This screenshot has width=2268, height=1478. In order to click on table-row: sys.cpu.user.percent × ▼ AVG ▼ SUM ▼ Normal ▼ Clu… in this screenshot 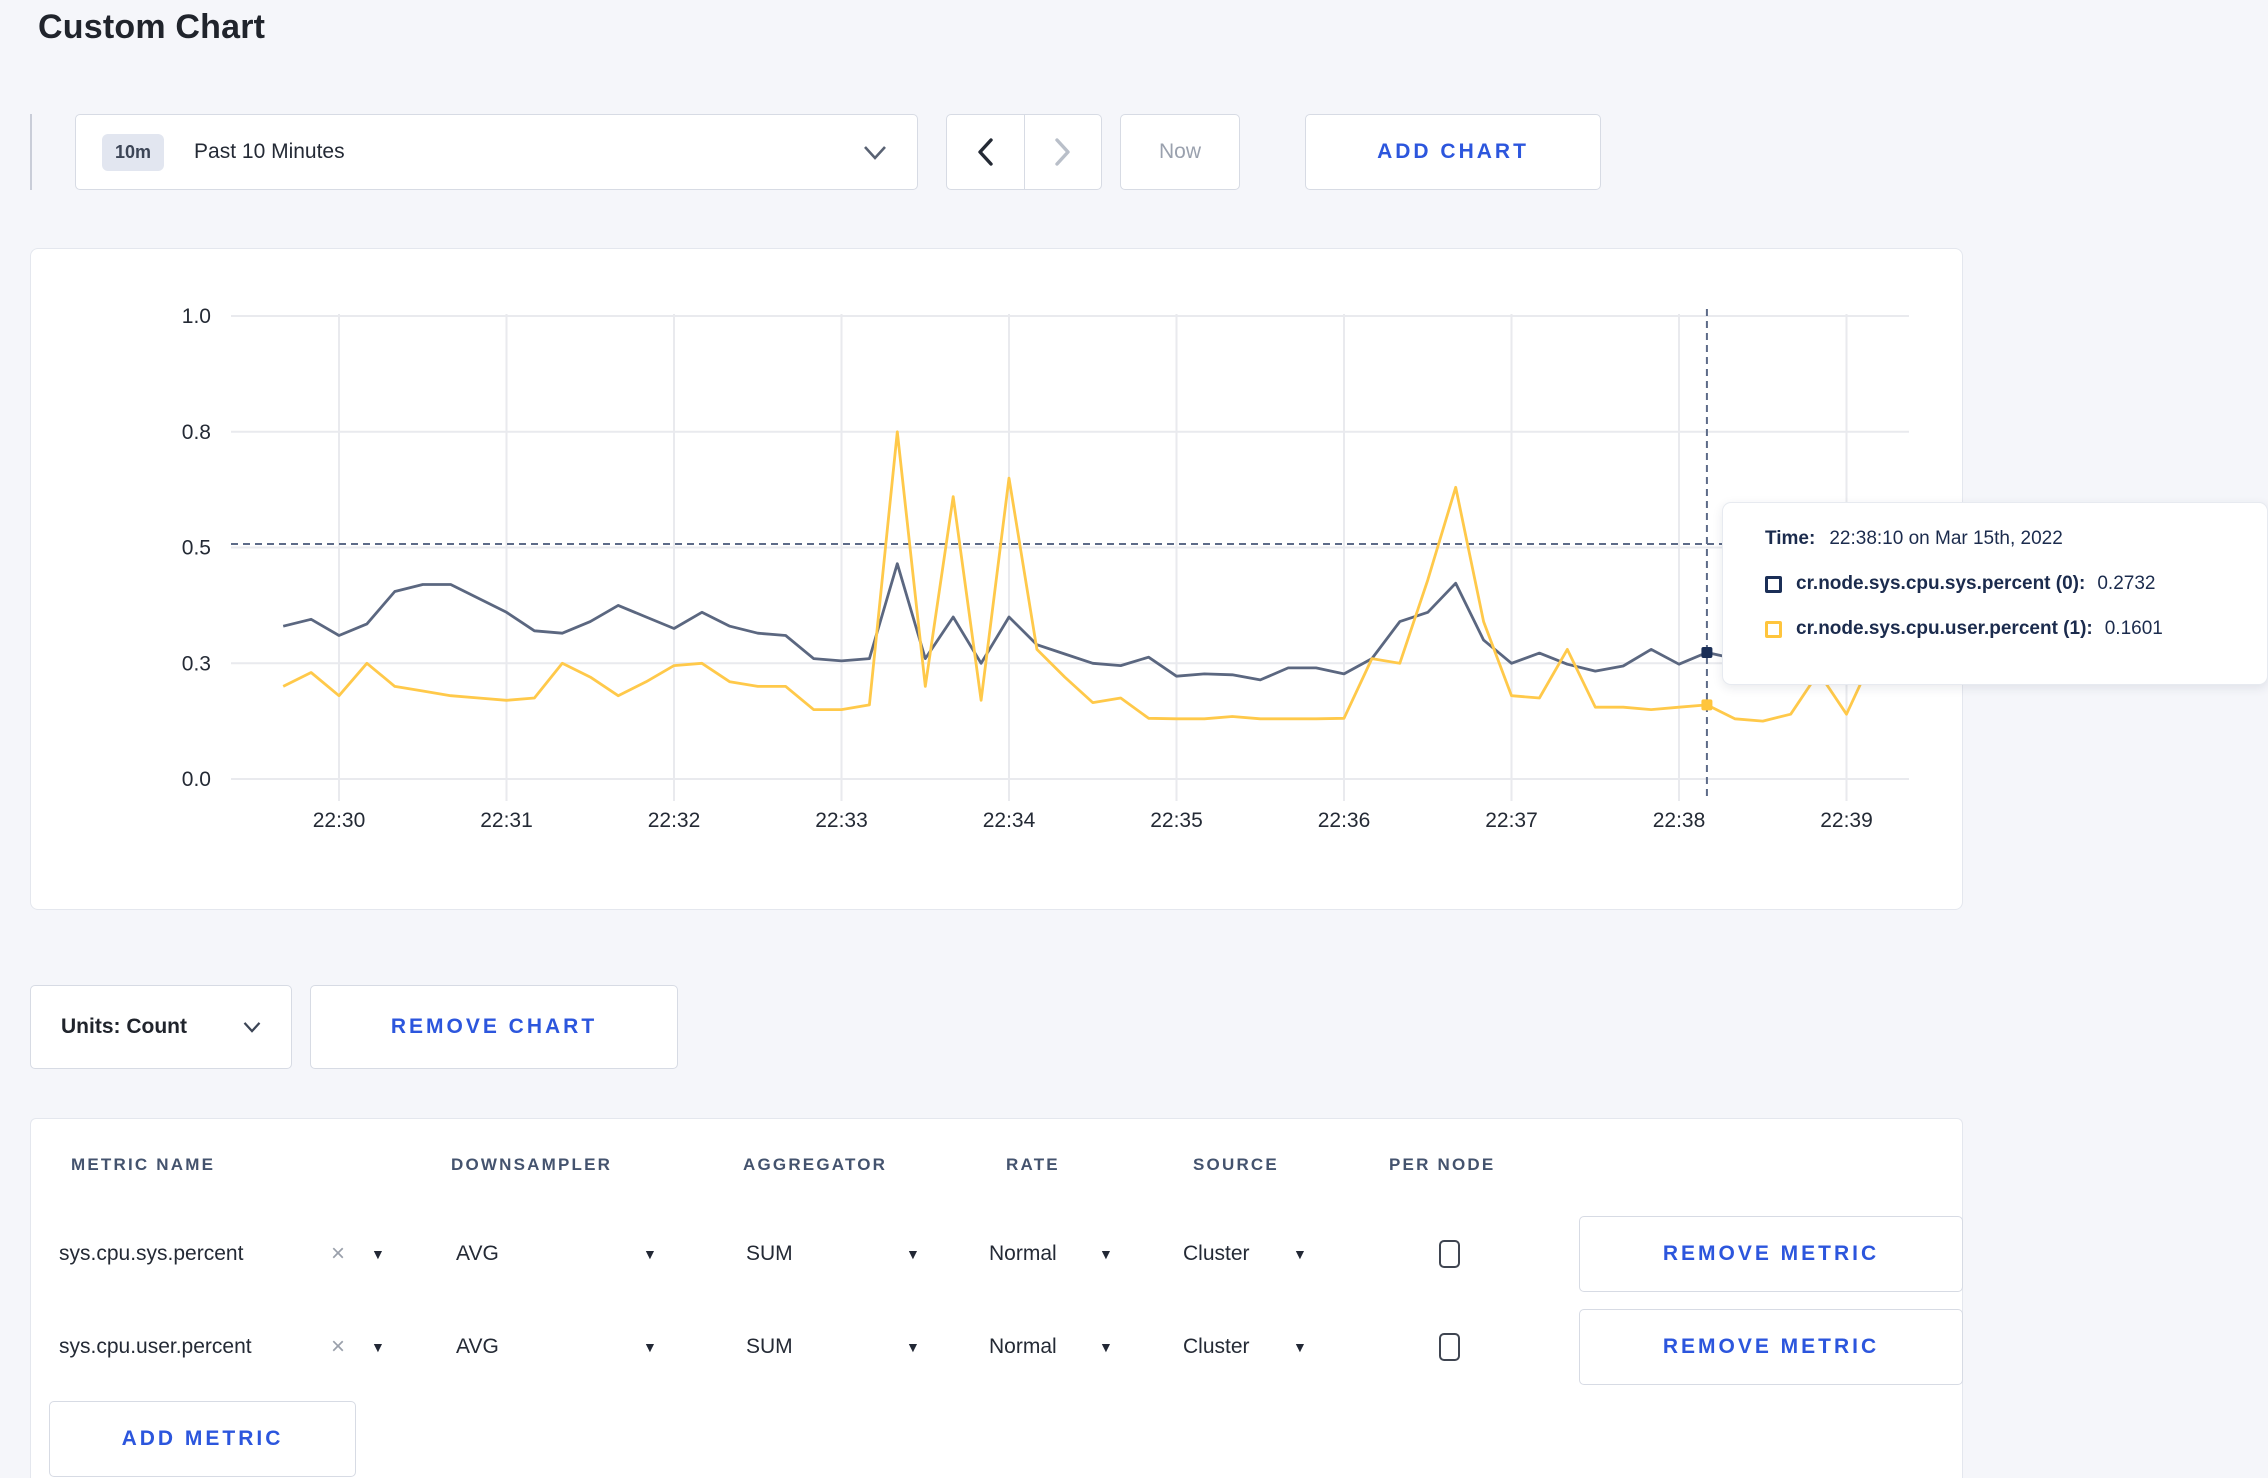, I will do `click(997, 1347)`.